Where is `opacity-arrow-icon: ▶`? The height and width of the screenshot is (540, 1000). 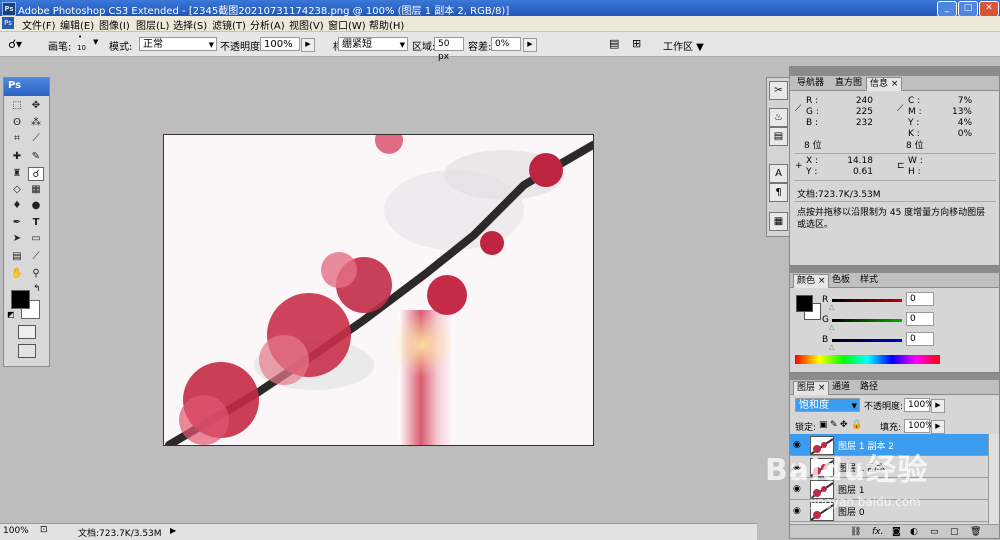 opacity-arrow-icon: ▶ is located at coordinates (308, 45).